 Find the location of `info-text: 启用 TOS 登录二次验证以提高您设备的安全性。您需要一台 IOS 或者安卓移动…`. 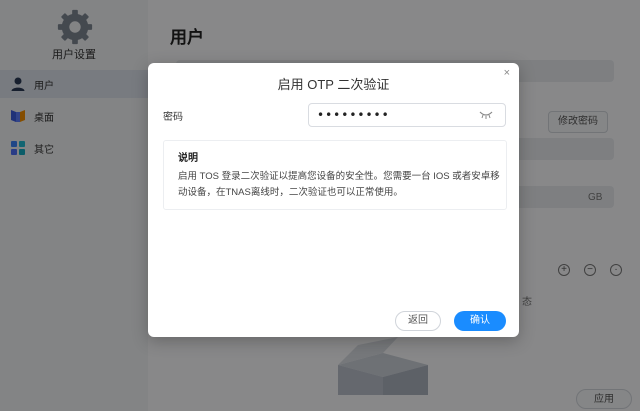

info-text: 启用 TOS 登录二次验证以提高您设备的安全性。您需要一台 IOS 或者安卓移动… is located at coordinates (339, 184).